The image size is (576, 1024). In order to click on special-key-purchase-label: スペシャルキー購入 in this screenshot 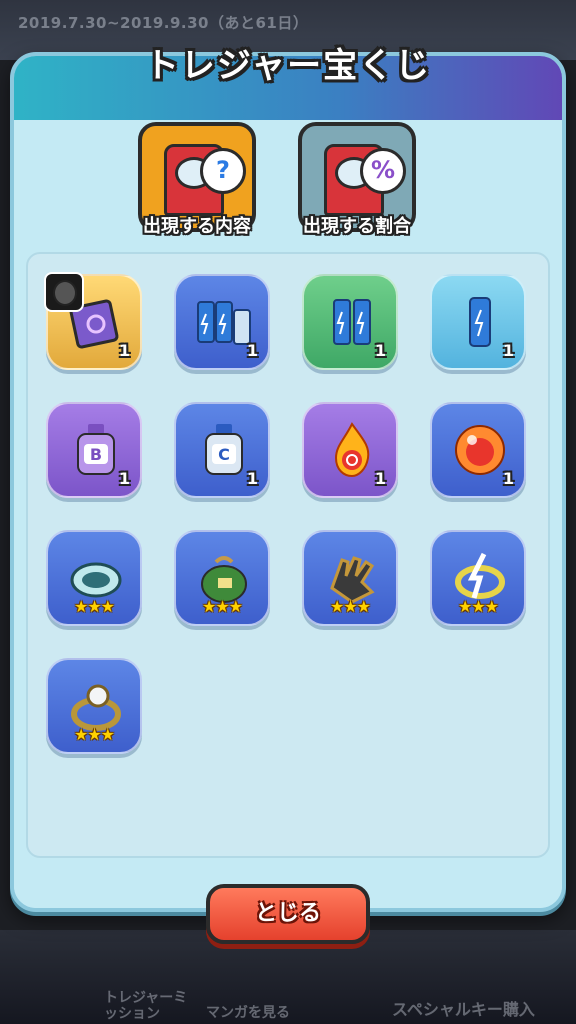, I will do `click(463, 1009)`.